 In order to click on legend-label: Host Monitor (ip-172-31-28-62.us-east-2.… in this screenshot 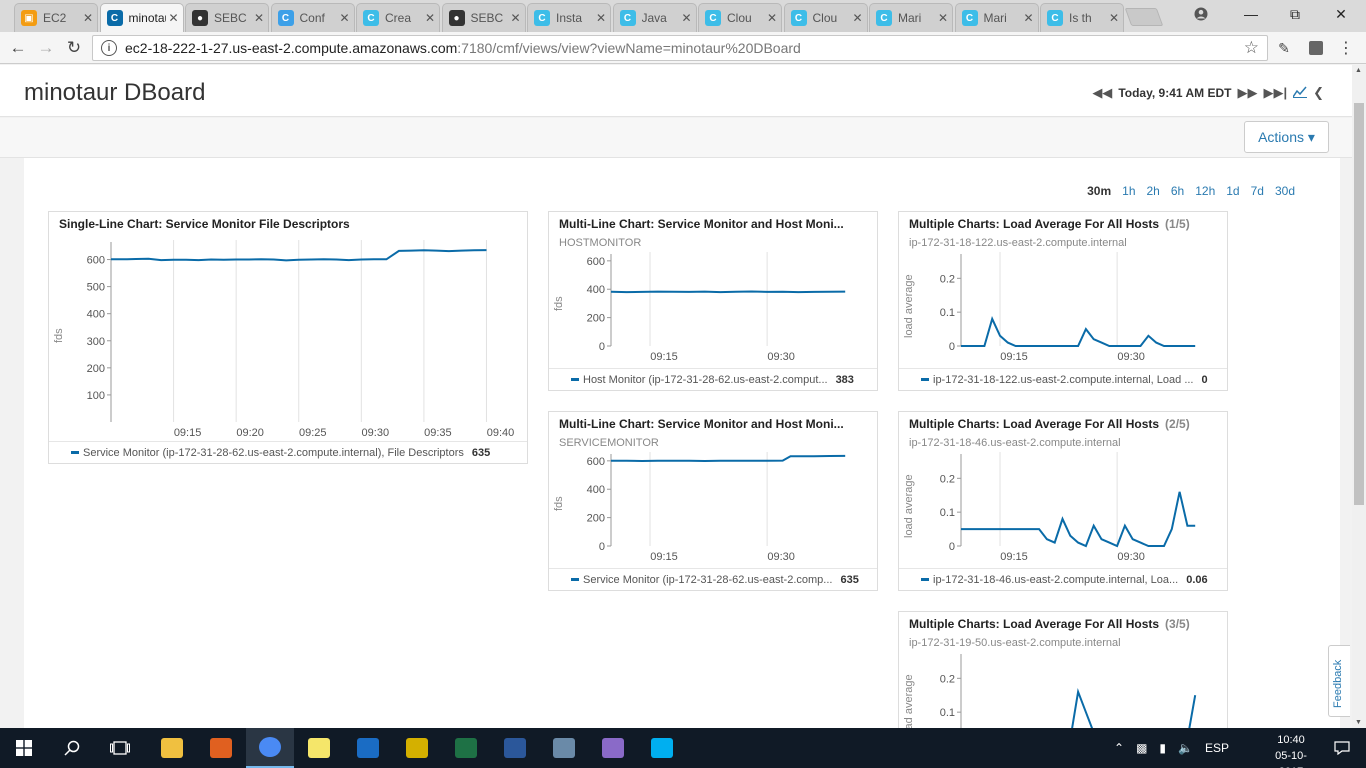, I will do `click(705, 379)`.